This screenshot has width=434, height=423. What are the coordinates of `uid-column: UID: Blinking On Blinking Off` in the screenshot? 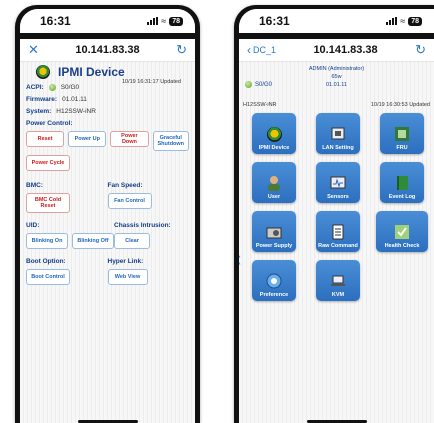 It's located at (70, 233).